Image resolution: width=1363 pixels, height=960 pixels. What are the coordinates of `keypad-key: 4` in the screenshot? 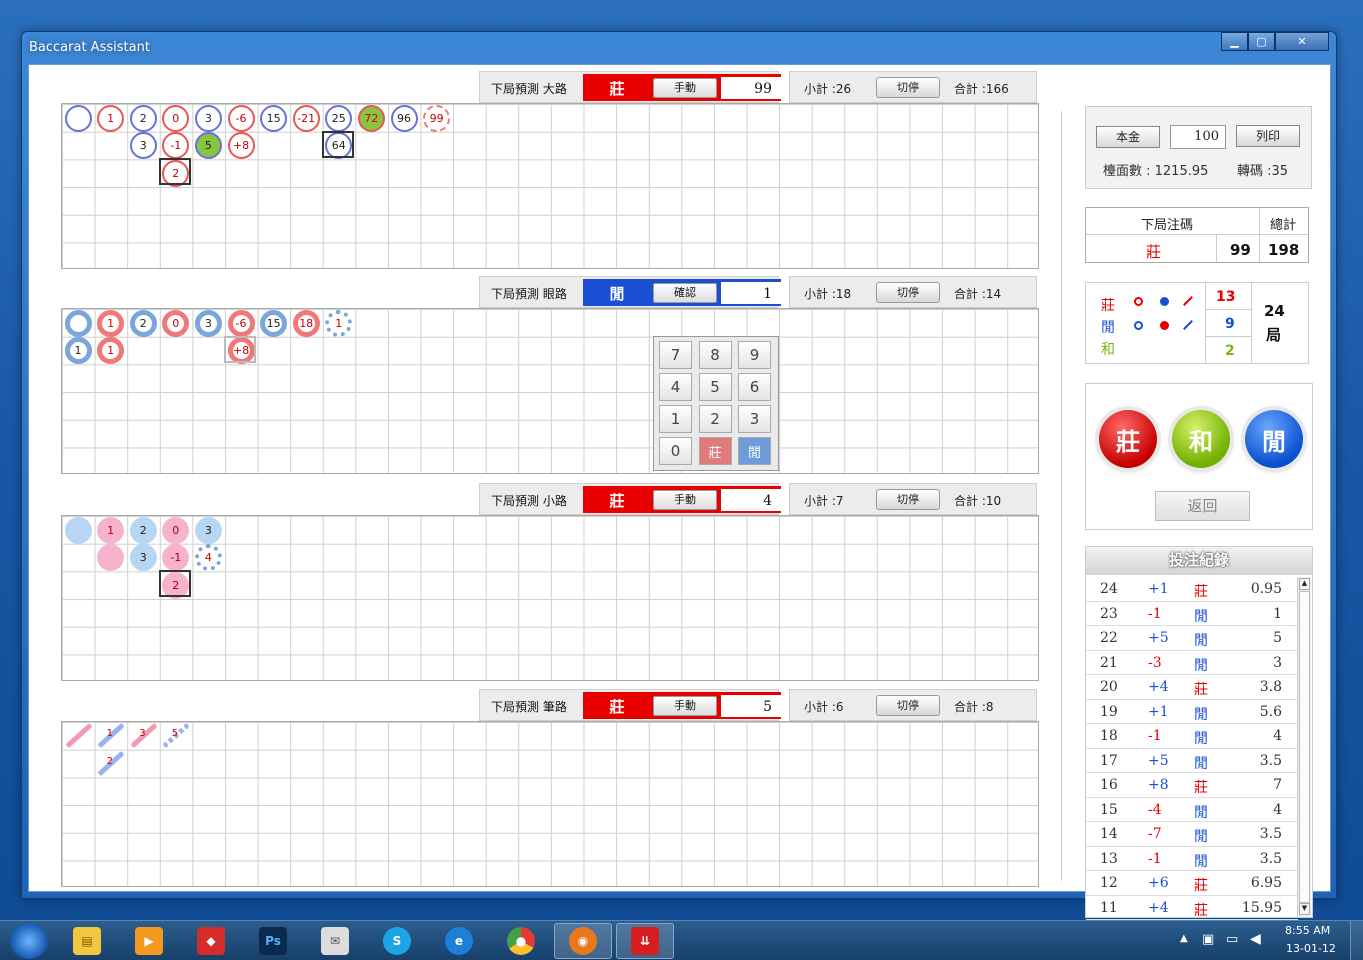 It's located at (675, 387).